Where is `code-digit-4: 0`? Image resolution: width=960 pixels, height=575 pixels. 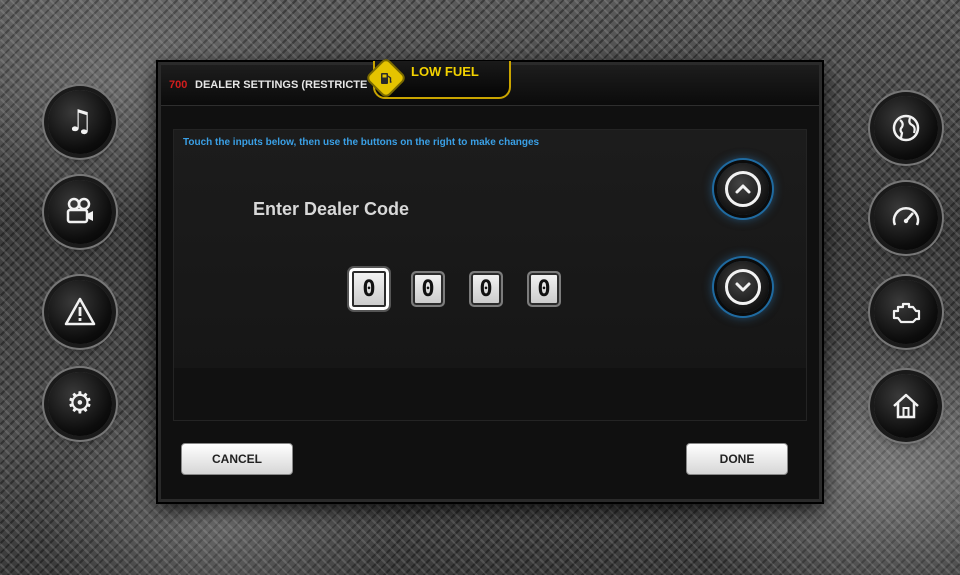 code-digit-4: 0 is located at coordinates (544, 289).